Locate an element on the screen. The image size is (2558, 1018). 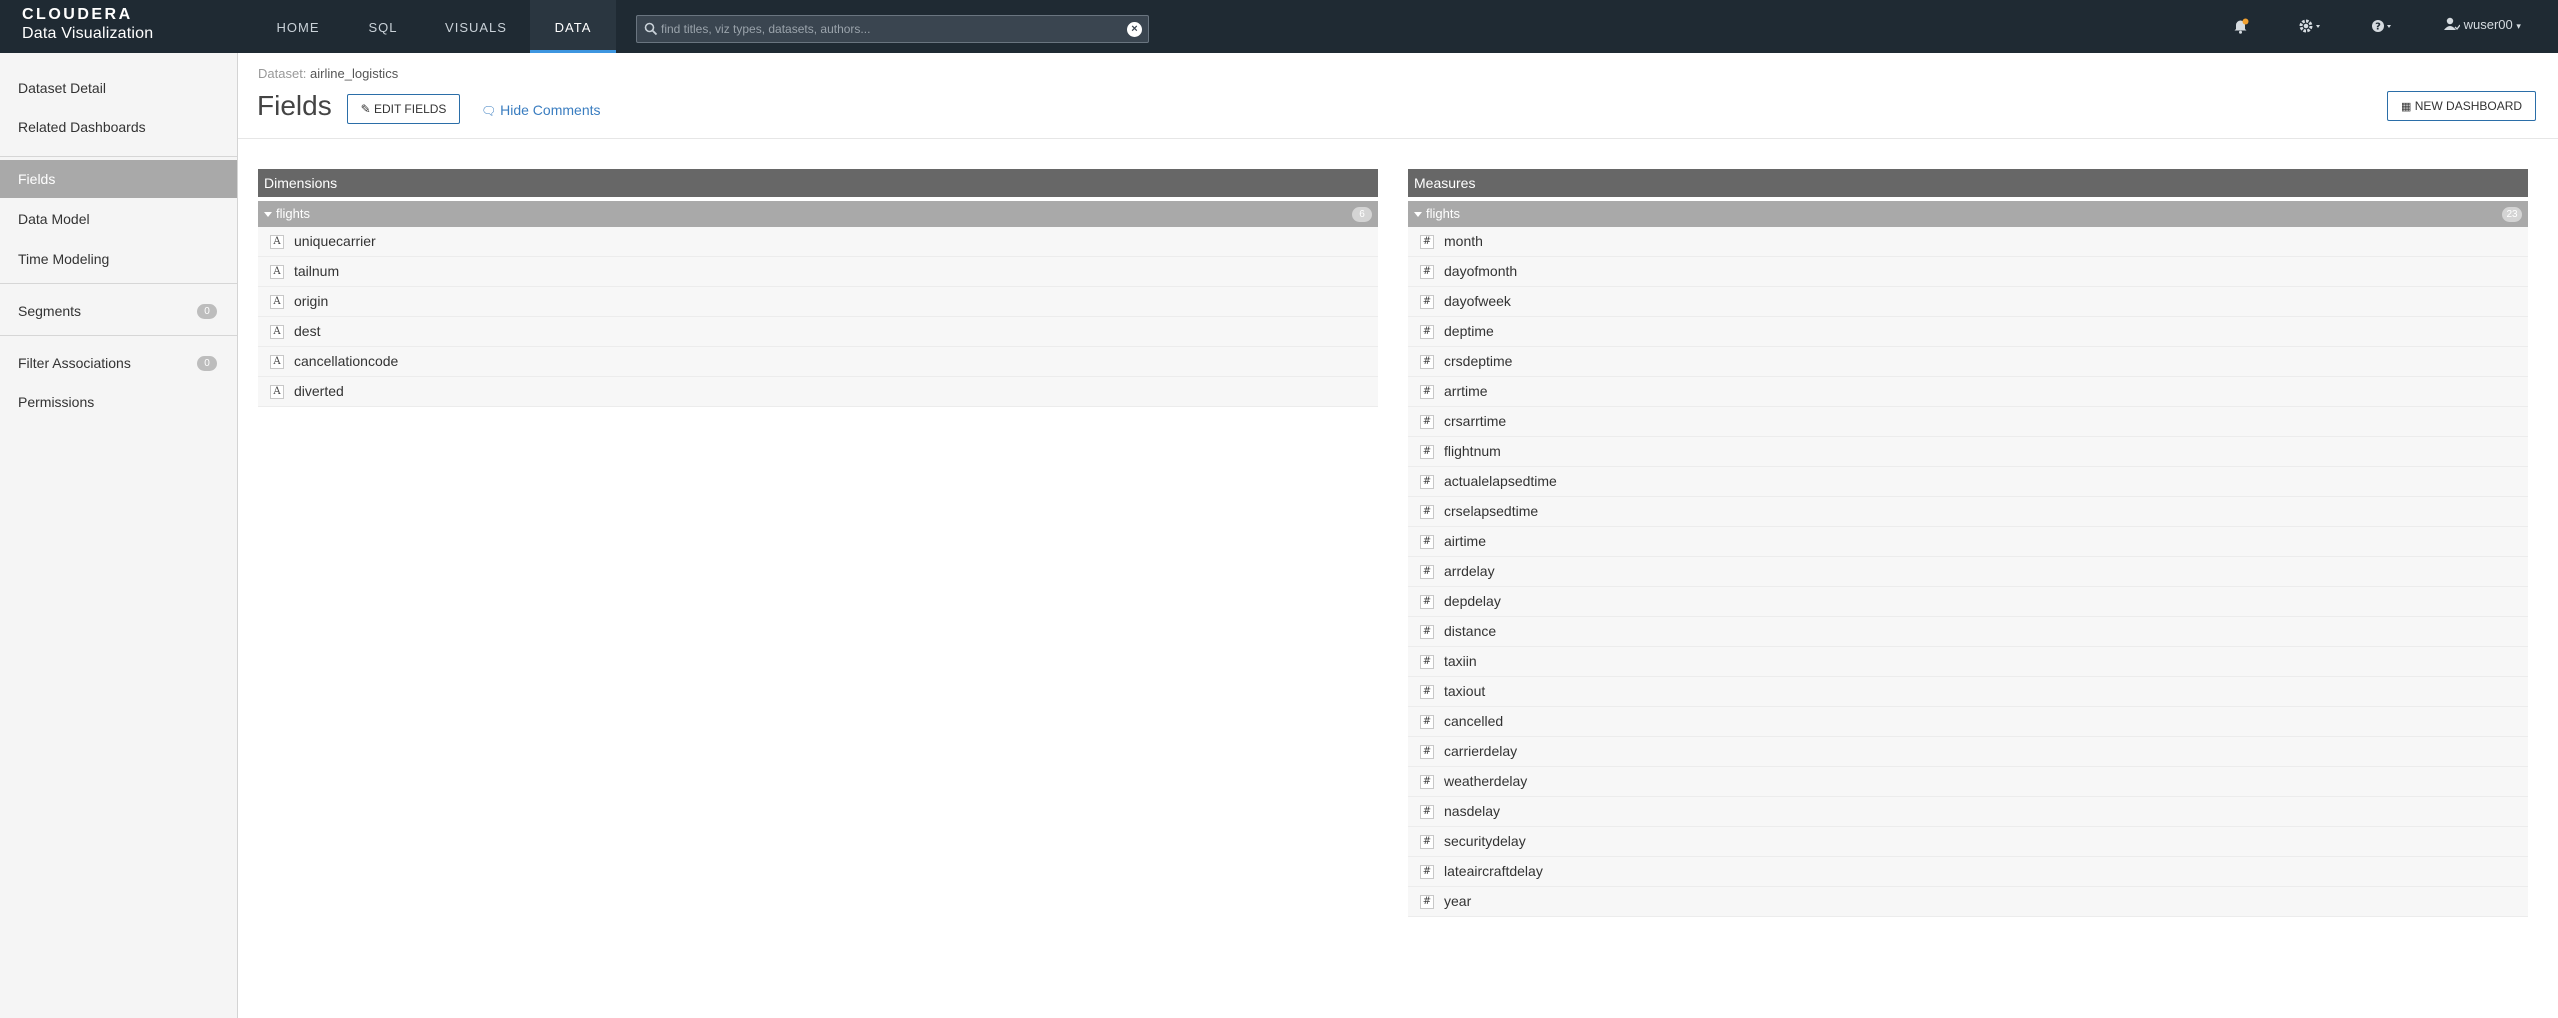
field-row: # distance is located at coordinates (1968, 632).